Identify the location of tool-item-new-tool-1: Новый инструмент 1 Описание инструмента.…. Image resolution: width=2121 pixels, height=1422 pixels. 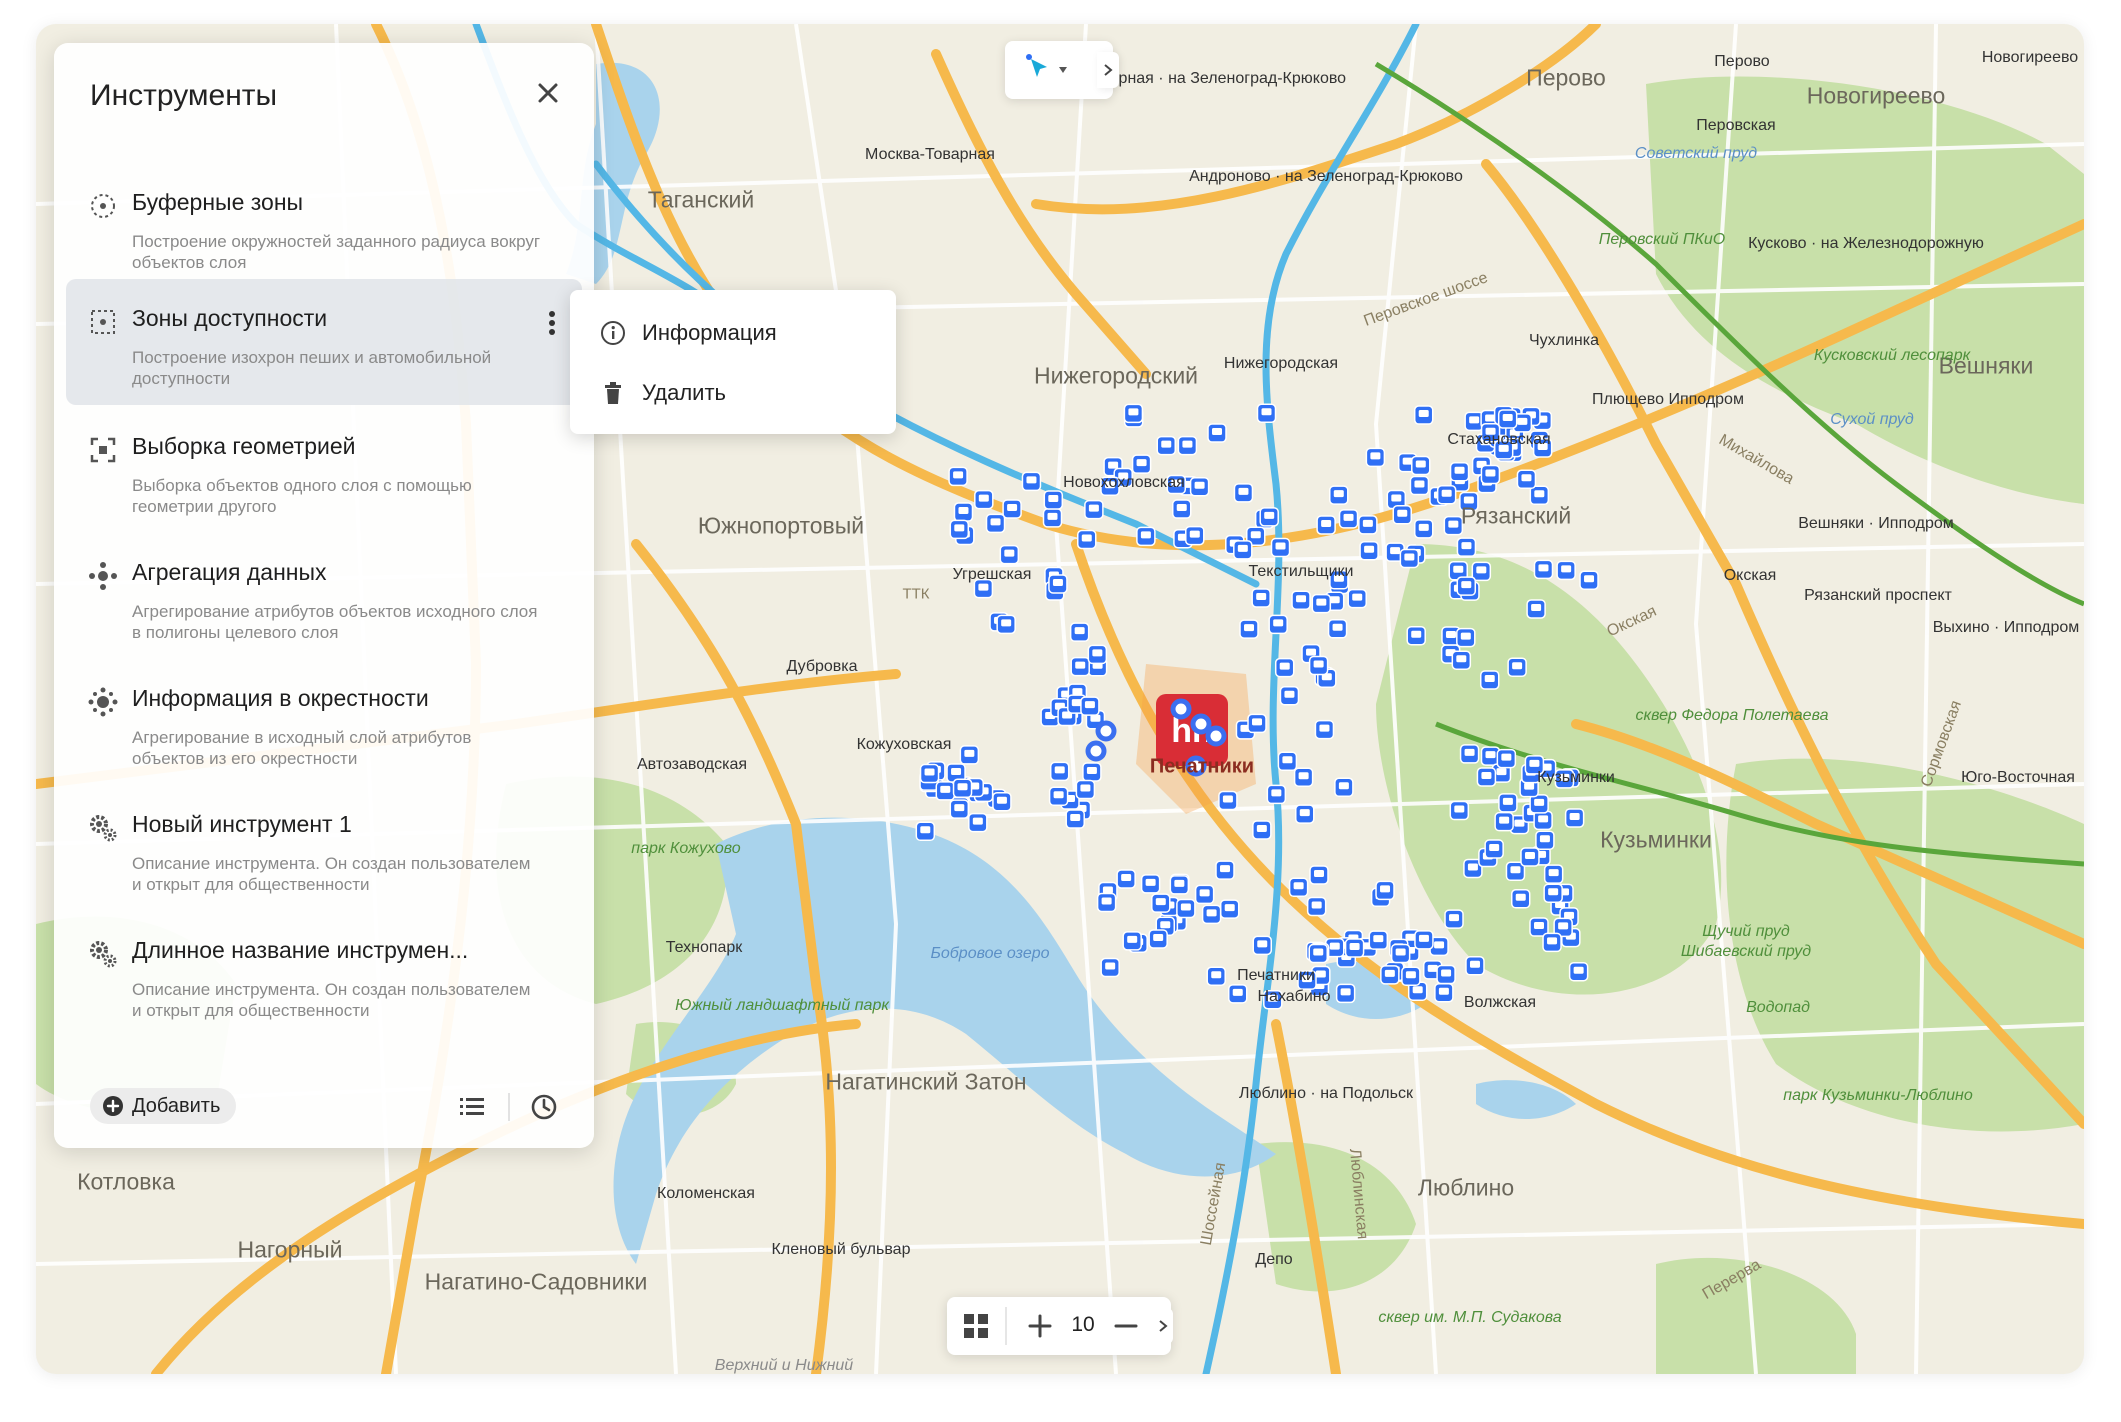
(324, 848).